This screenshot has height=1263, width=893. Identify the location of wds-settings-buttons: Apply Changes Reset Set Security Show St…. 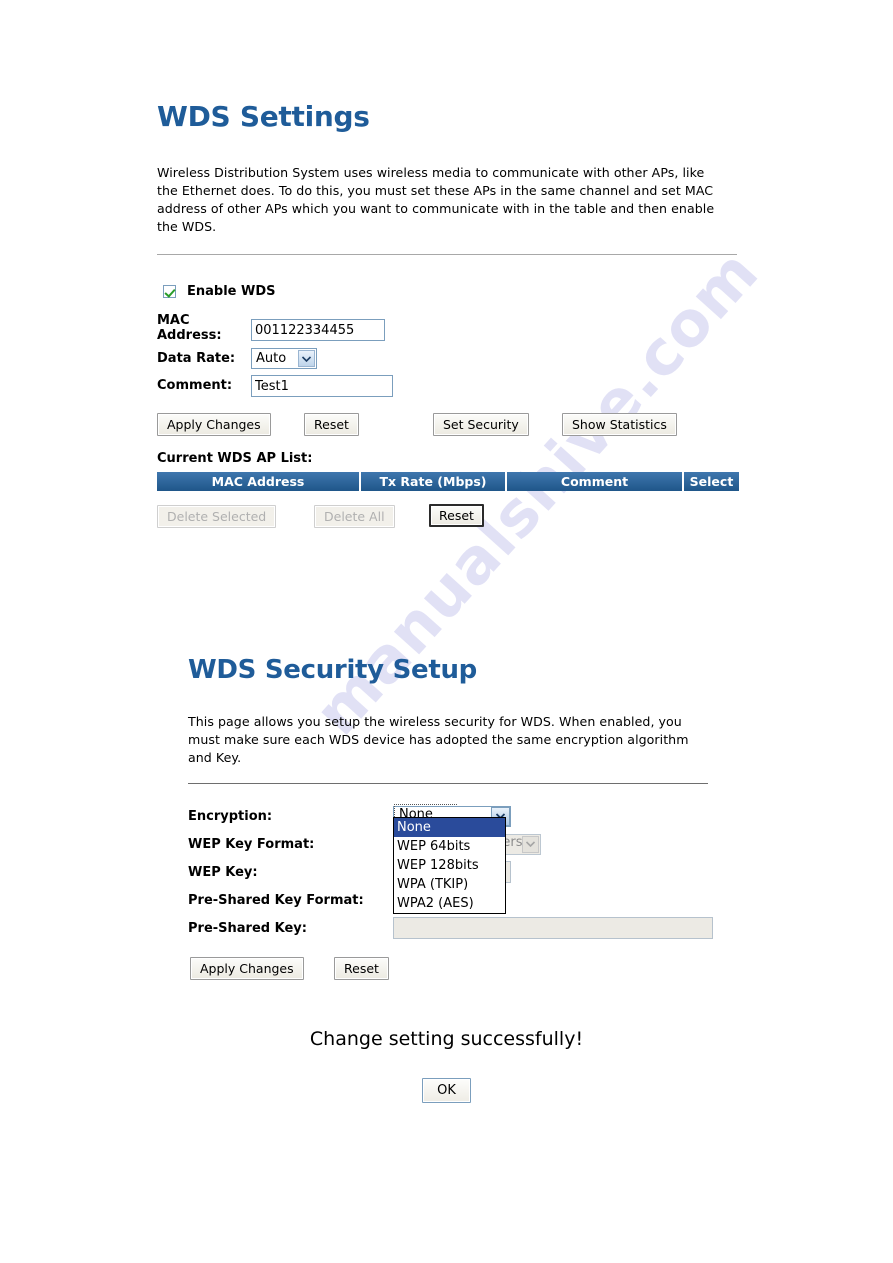
(448, 425).